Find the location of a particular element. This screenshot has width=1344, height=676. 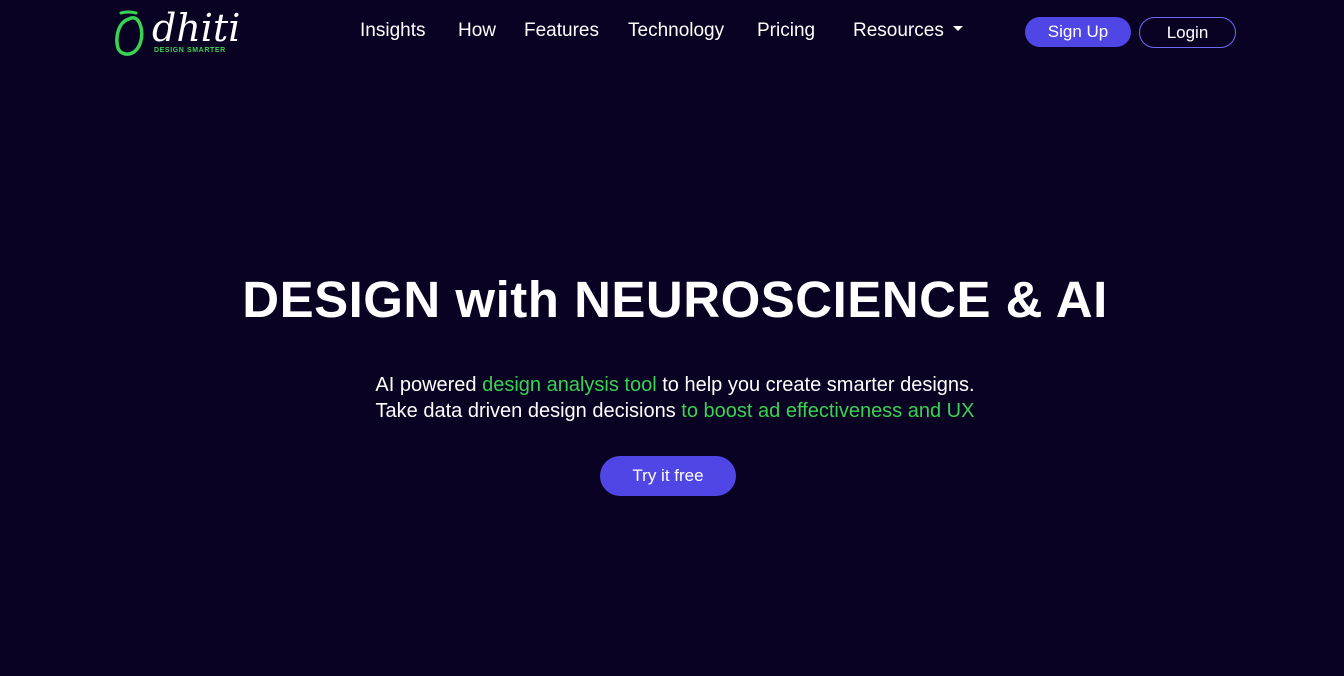

nav-insights: Insights is located at coordinates (392, 31).